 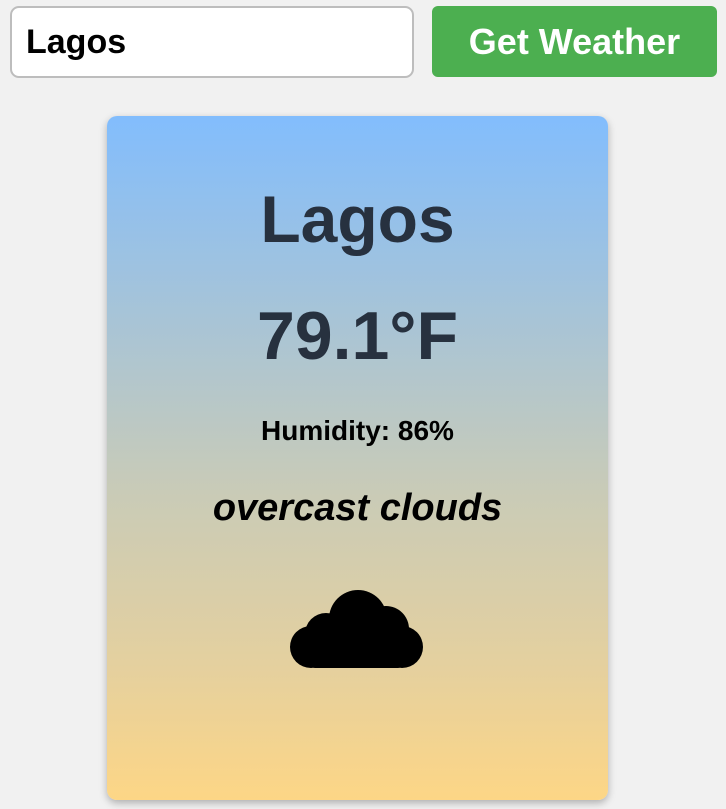 What do you see at coordinates (212, 42) in the screenshot?
I see `city-input` at bounding box center [212, 42].